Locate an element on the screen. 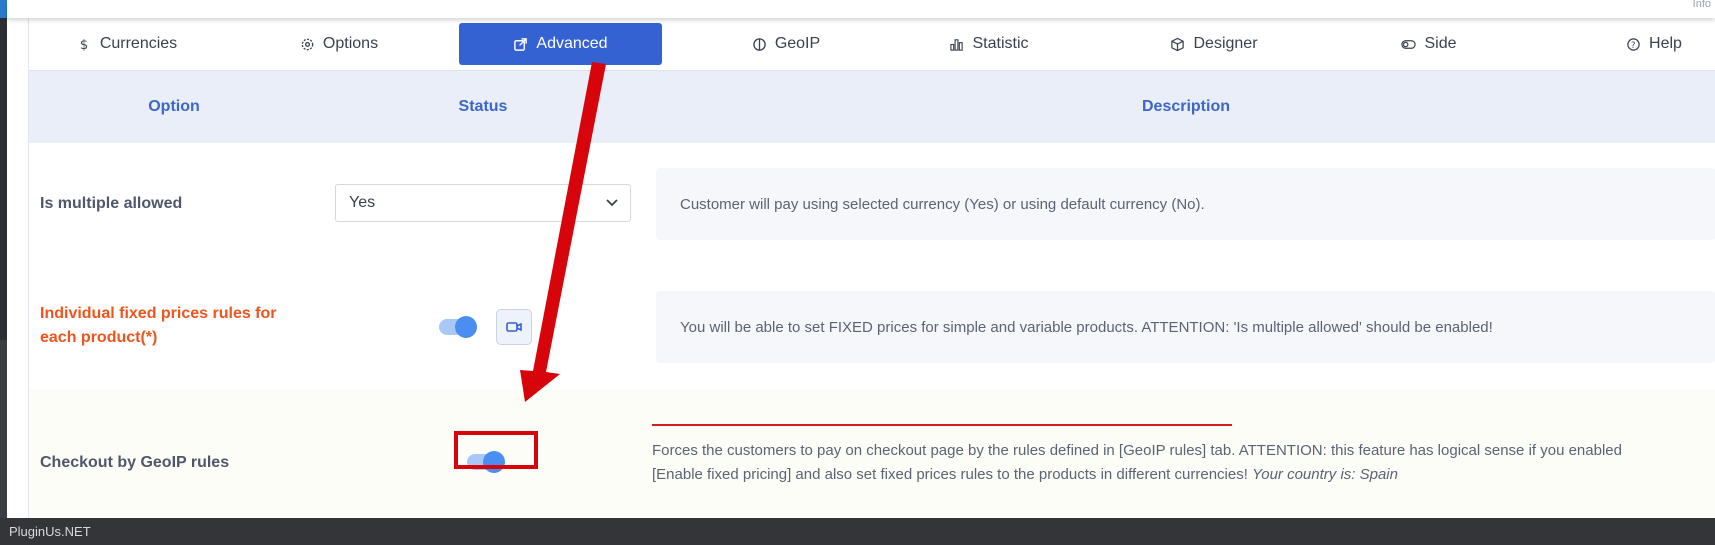 Image resolution: width=1715 pixels, height=545 pixels. country-note: Your country is: Spain is located at coordinates (1325, 474).